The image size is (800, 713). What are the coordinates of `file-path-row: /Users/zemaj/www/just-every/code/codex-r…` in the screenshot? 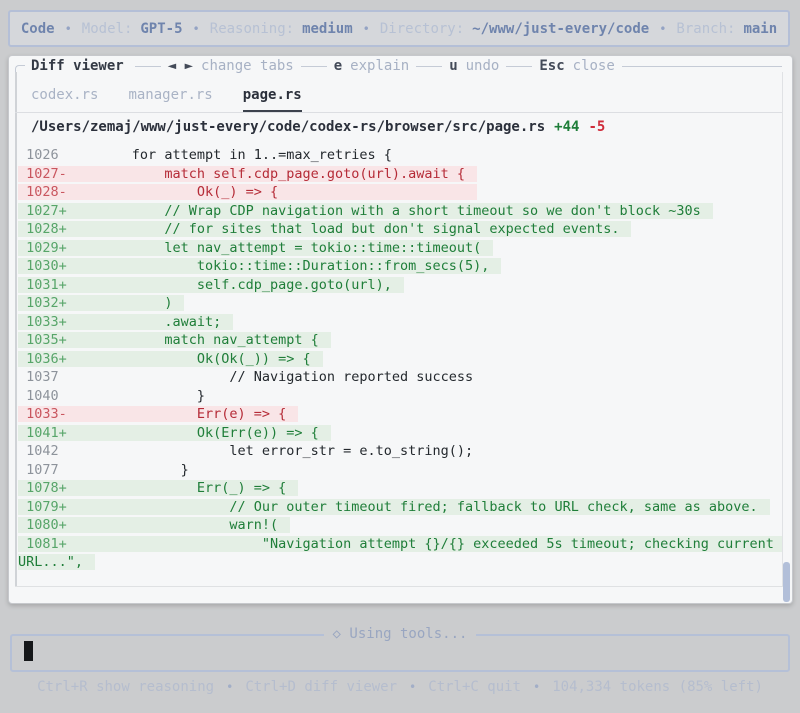 It's located at (318, 127).